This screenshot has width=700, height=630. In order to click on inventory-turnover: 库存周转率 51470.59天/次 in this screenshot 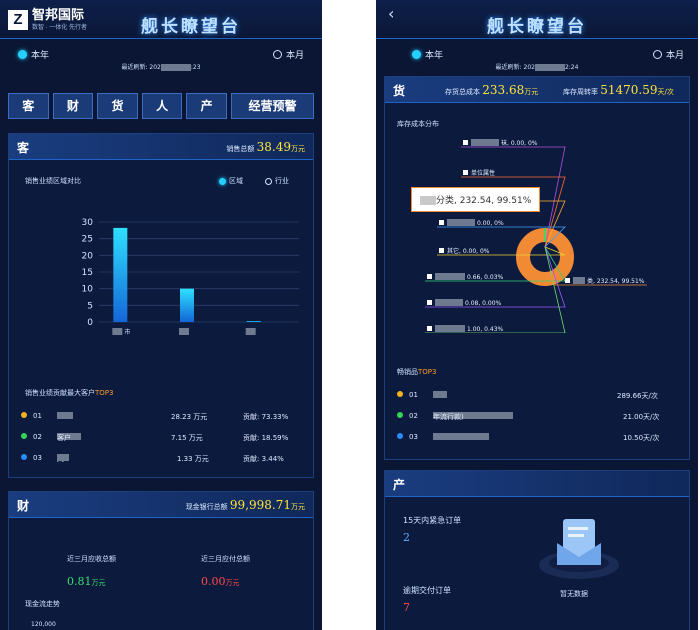, I will do `click(618, 90)`.